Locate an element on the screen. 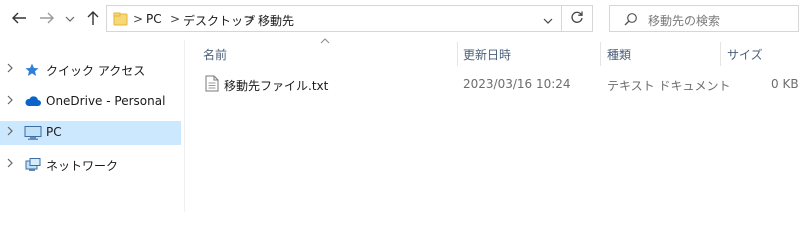  arrow-right-icon is located at coordinates (47, 19).